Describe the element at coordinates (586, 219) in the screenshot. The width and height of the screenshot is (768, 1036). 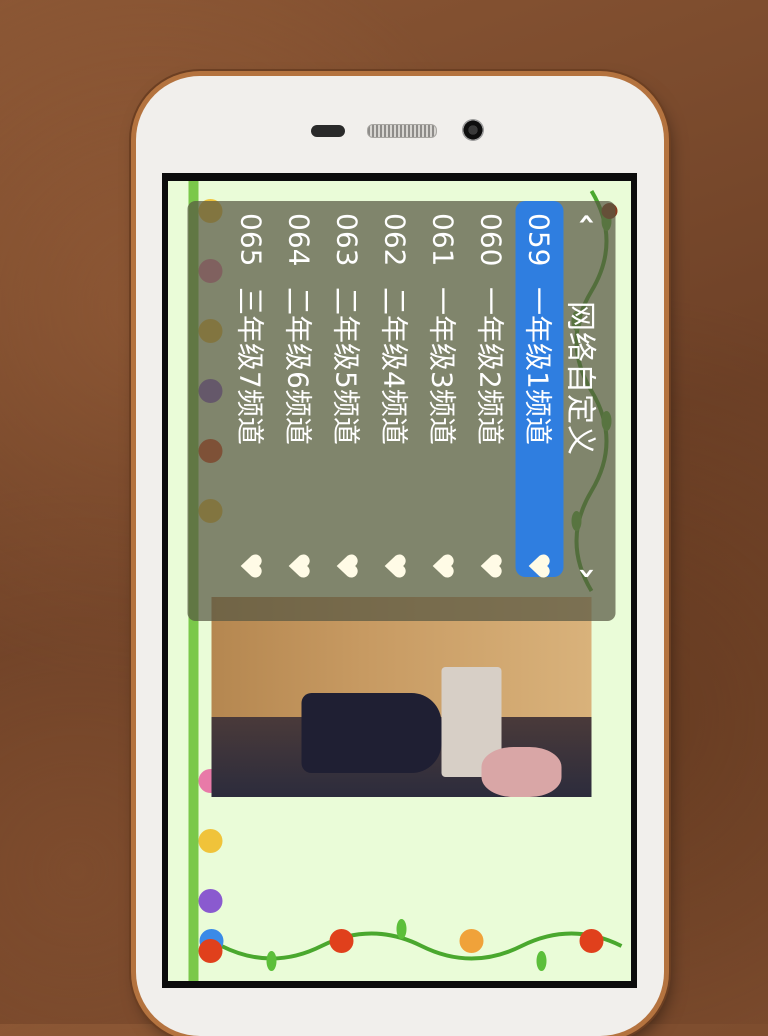
I see `chevron-left-icon: ‹` at that location.